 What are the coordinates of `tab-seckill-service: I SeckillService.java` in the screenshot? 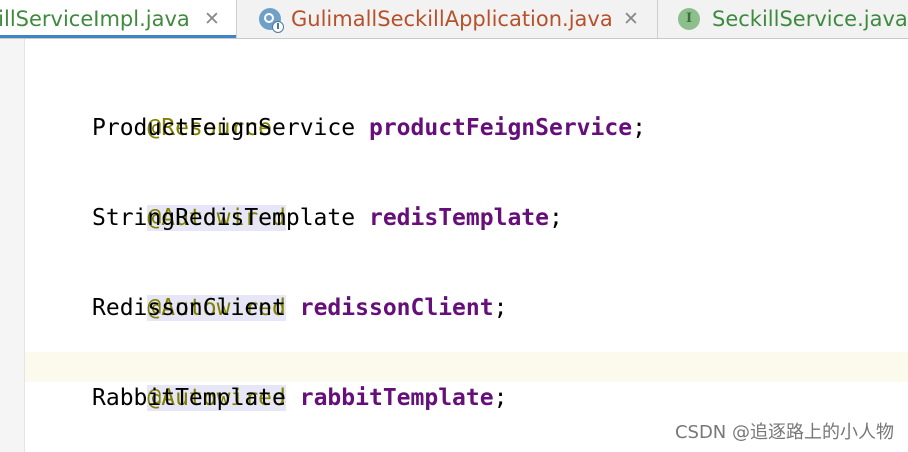 It's located at (783, 19).